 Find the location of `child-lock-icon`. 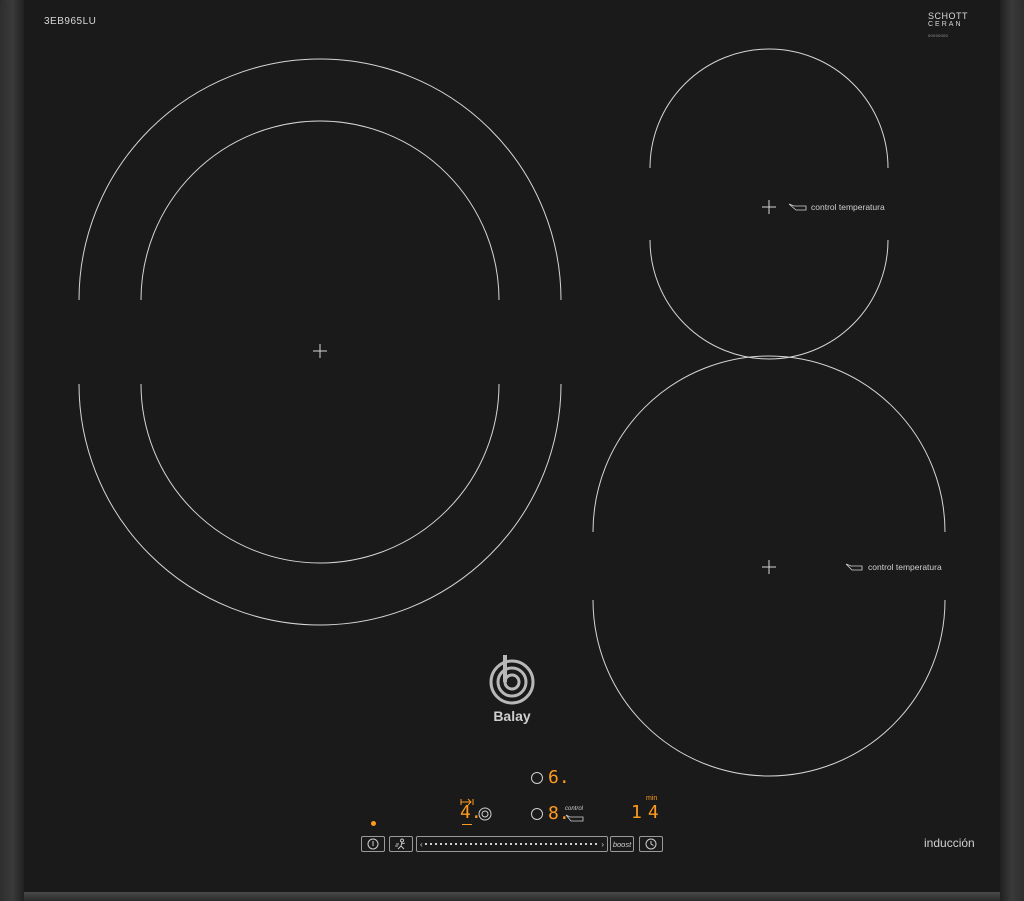

child-lock-icon is located at coordinates (400, 844).